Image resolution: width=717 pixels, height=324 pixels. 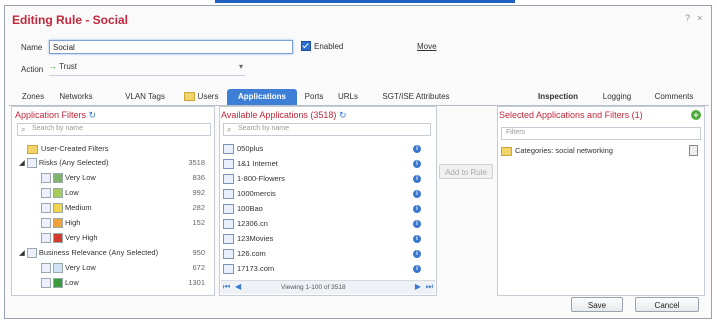 What do you see at coordinates (198, 252) in the screenshot?
I see `filter-count: 950` at bounding box center [198, 252].